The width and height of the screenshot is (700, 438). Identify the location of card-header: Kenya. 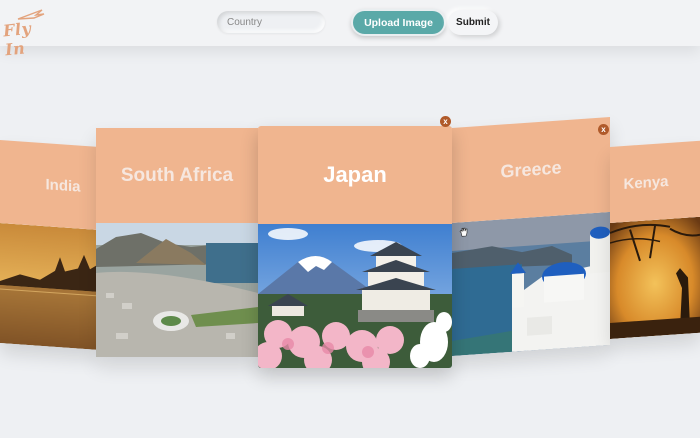
(655, 181).